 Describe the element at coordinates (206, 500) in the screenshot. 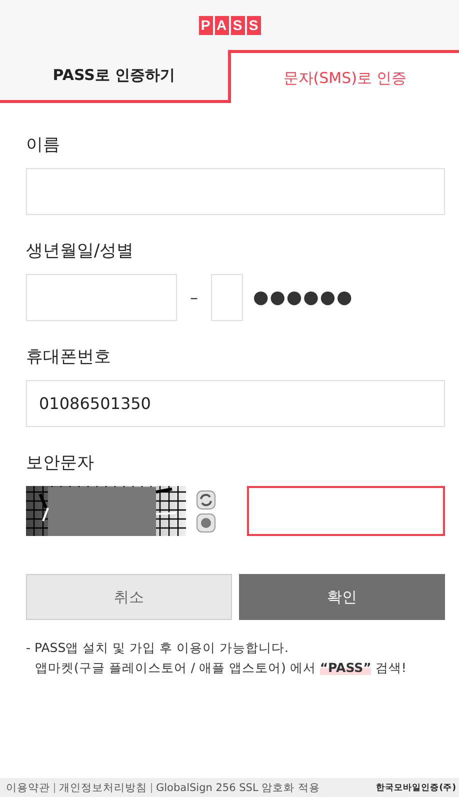

I see `refresh-icon` at that location.